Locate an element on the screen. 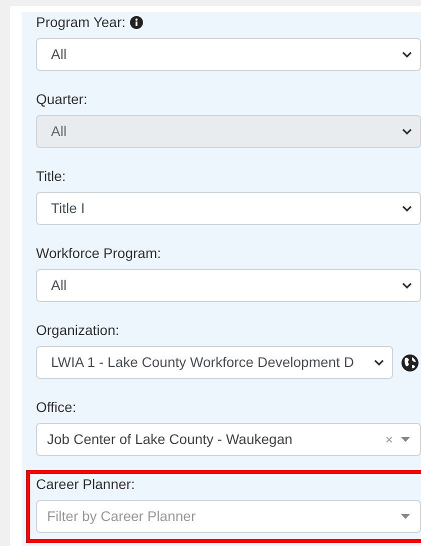 The height and width of the screenshot is (546, 421). field-label: Career Planner: is located at coordinates (85, 484).